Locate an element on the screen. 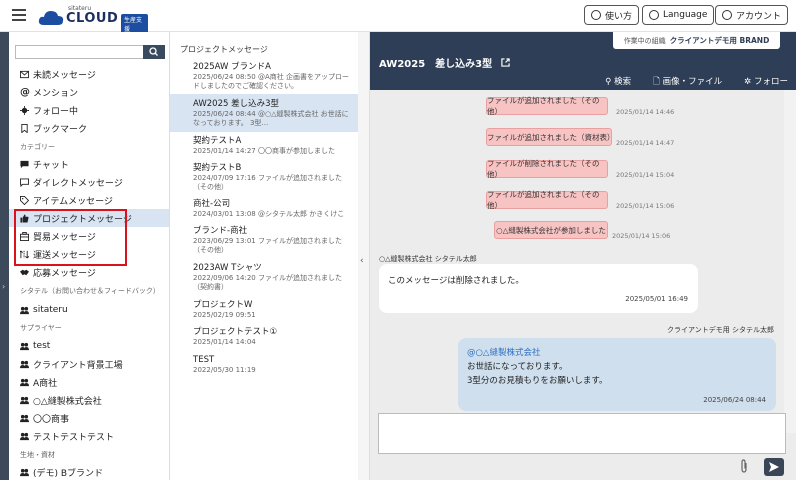 This screenshot has width=796, height=480. sidebar-item-supplier: test is located at coordinates (89, 346).